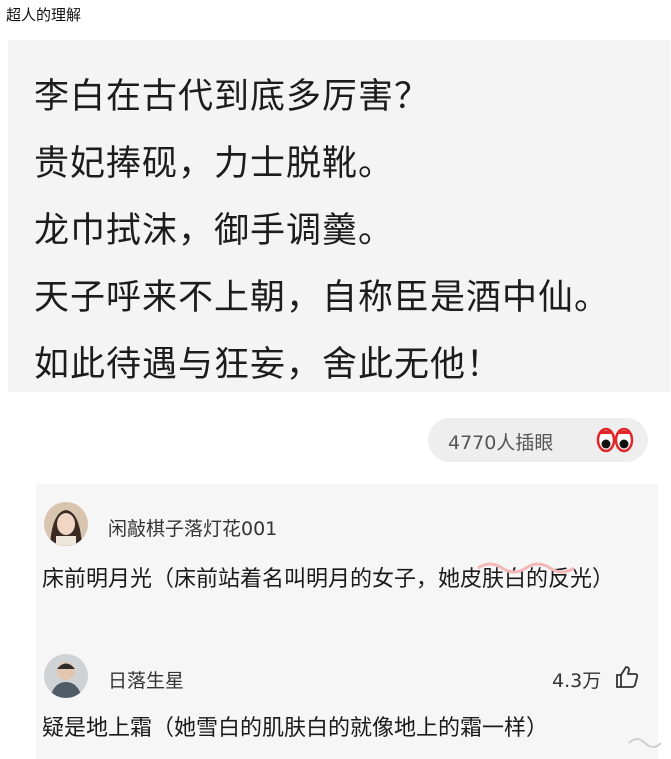 Image resolution: width=671 pixels, height=759 pixels. I want to click on post-line: 如此待遇与狂妄，舍此无他！, so click(268, 365).